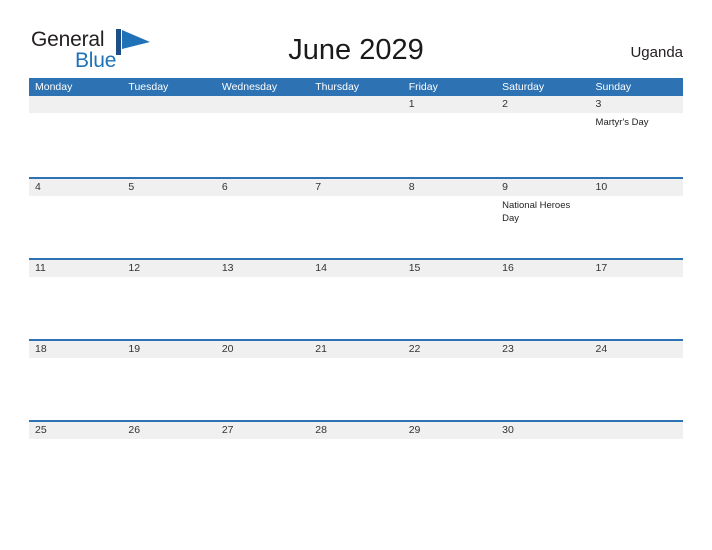 Image resolution: width=712 pixels, height=550 pixels. Describe the element at coordinates (134, 349) in the screenshot. I see `day-number: 19` at that location.